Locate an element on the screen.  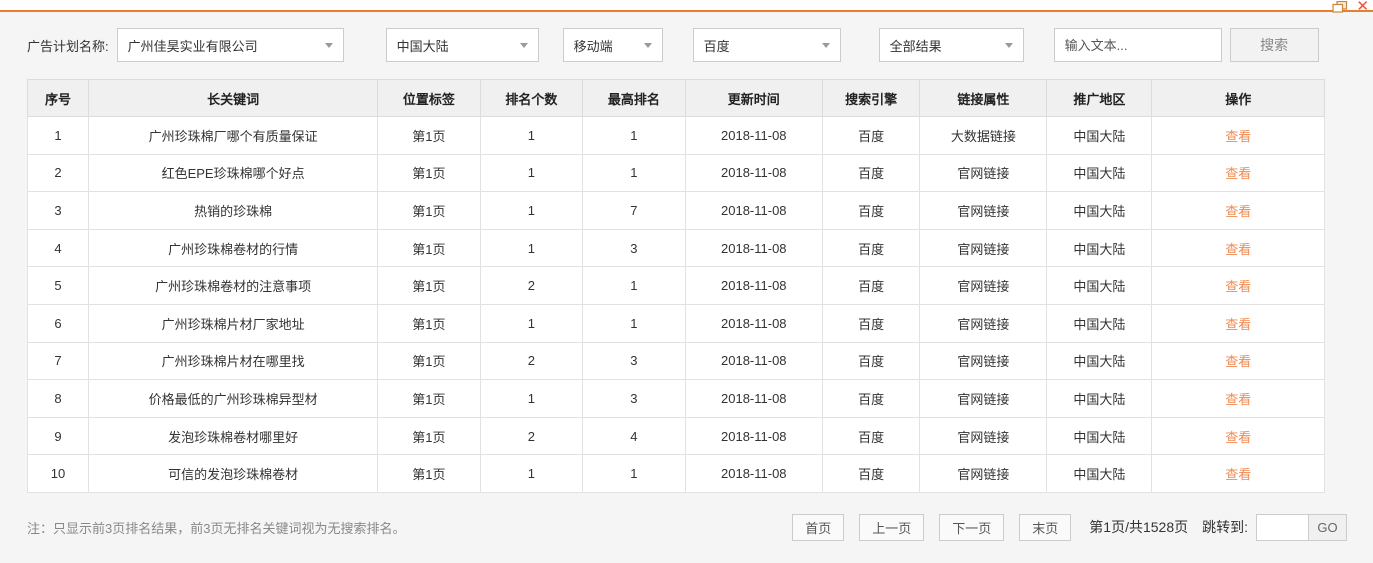
plan-dropdown-value: 广州佳昊实业有限公司 is located at coordinates (192, 46).